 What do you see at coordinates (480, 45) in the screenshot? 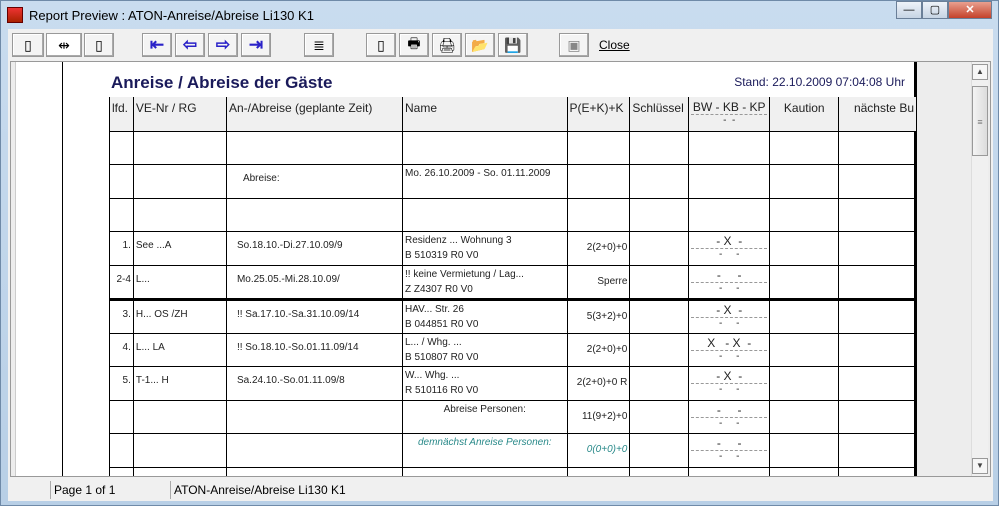
I see `open-folder-icon: 📂` at bounding box center [480, 45].